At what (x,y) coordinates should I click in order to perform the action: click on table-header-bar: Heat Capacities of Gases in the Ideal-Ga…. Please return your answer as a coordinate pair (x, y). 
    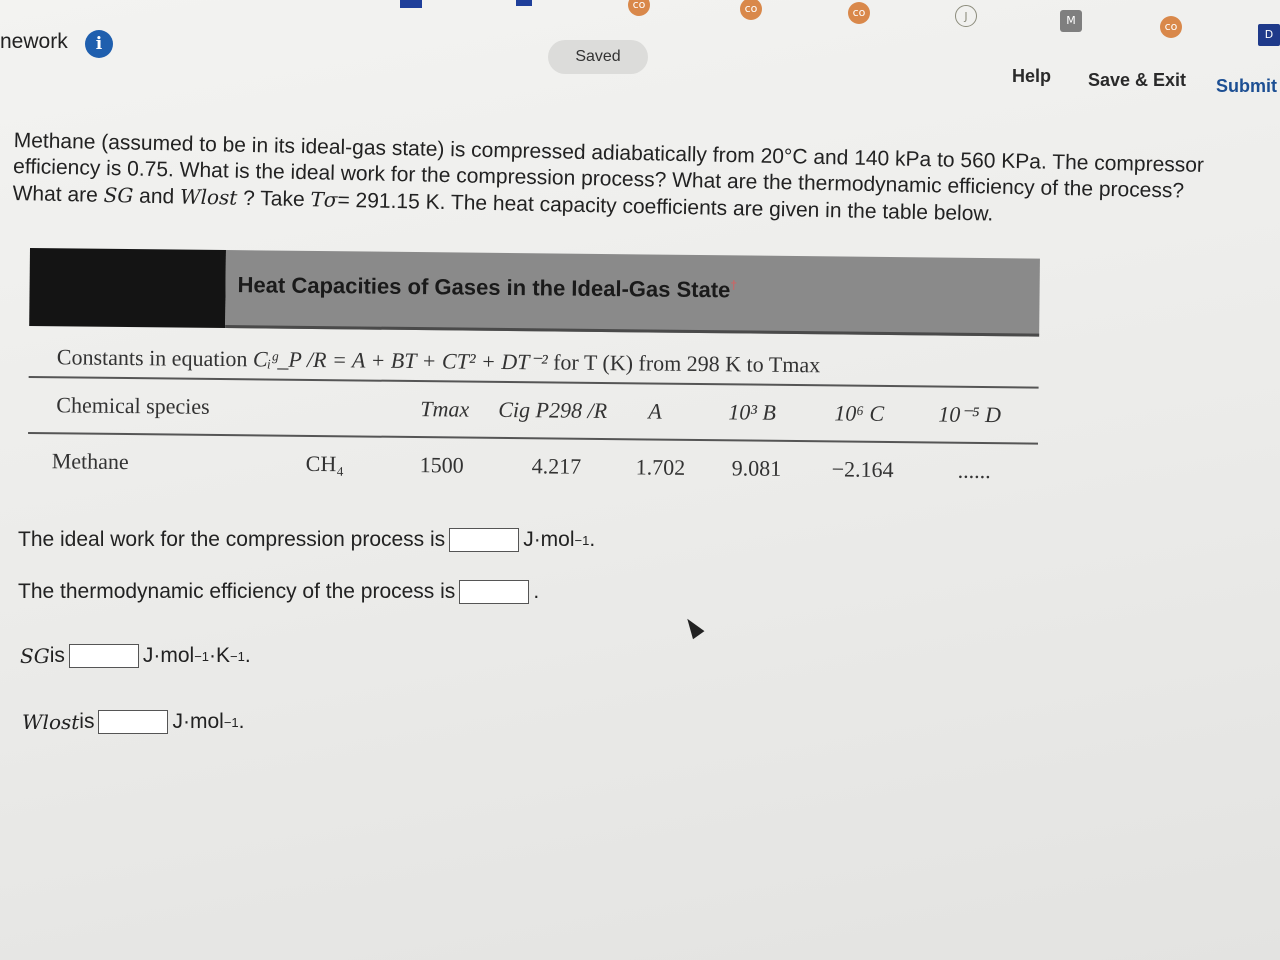
    Looking at the image, I should click on (534, 292).